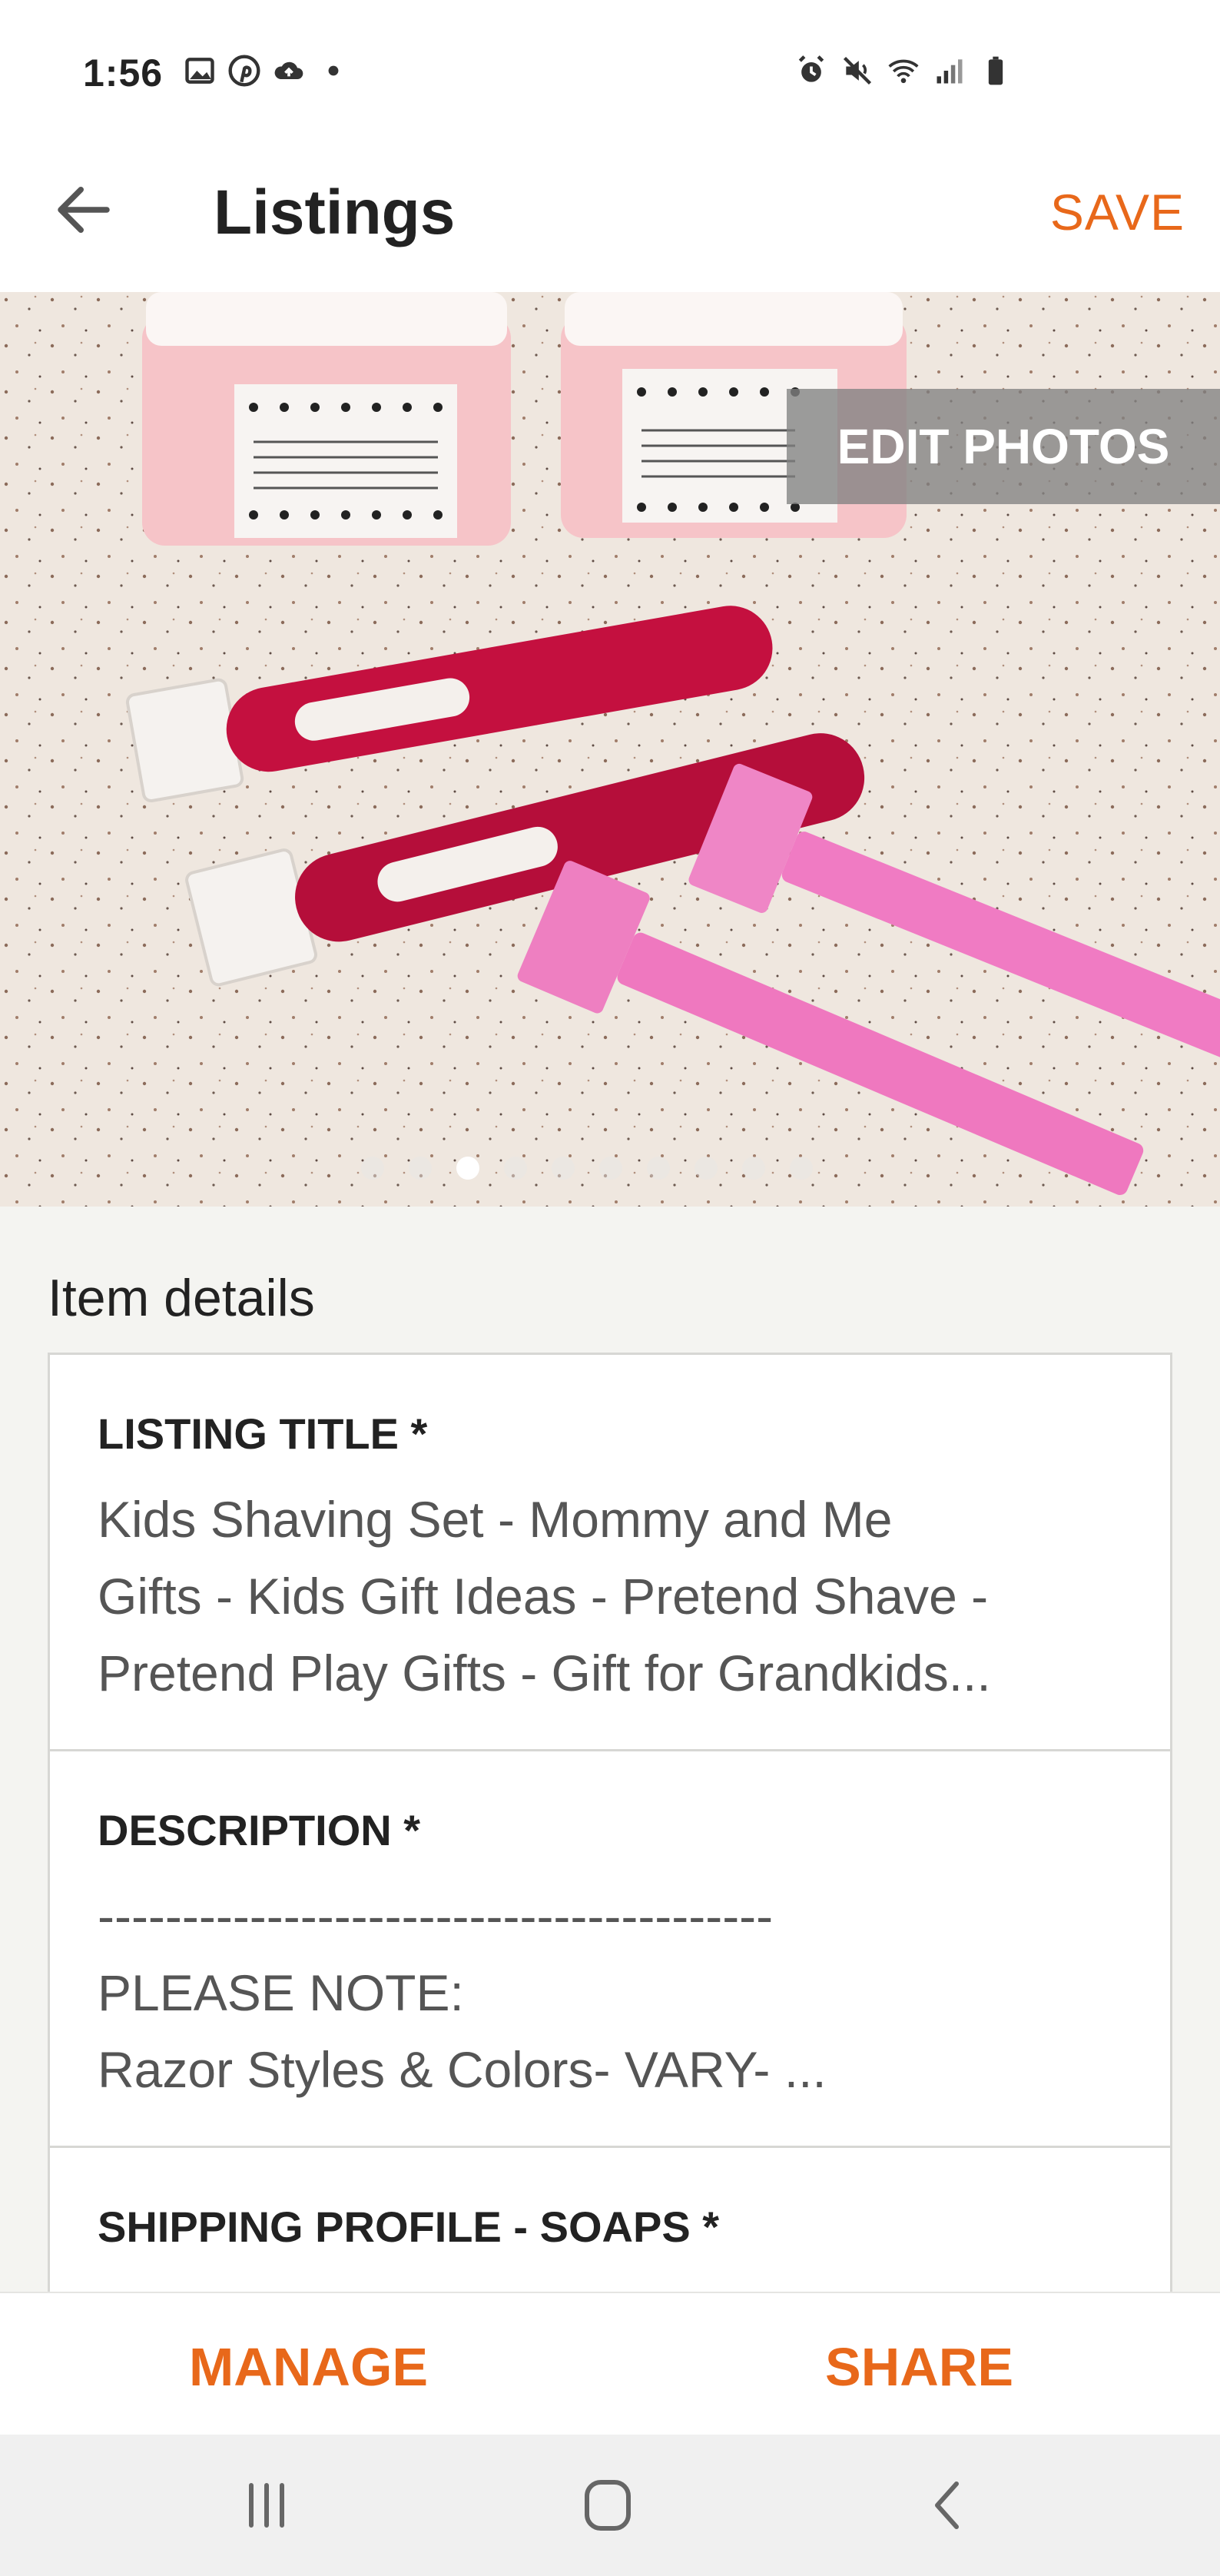 The width and height of the screenshot is (1220, 2576). I want to click on app-bar, so click(610, 219).